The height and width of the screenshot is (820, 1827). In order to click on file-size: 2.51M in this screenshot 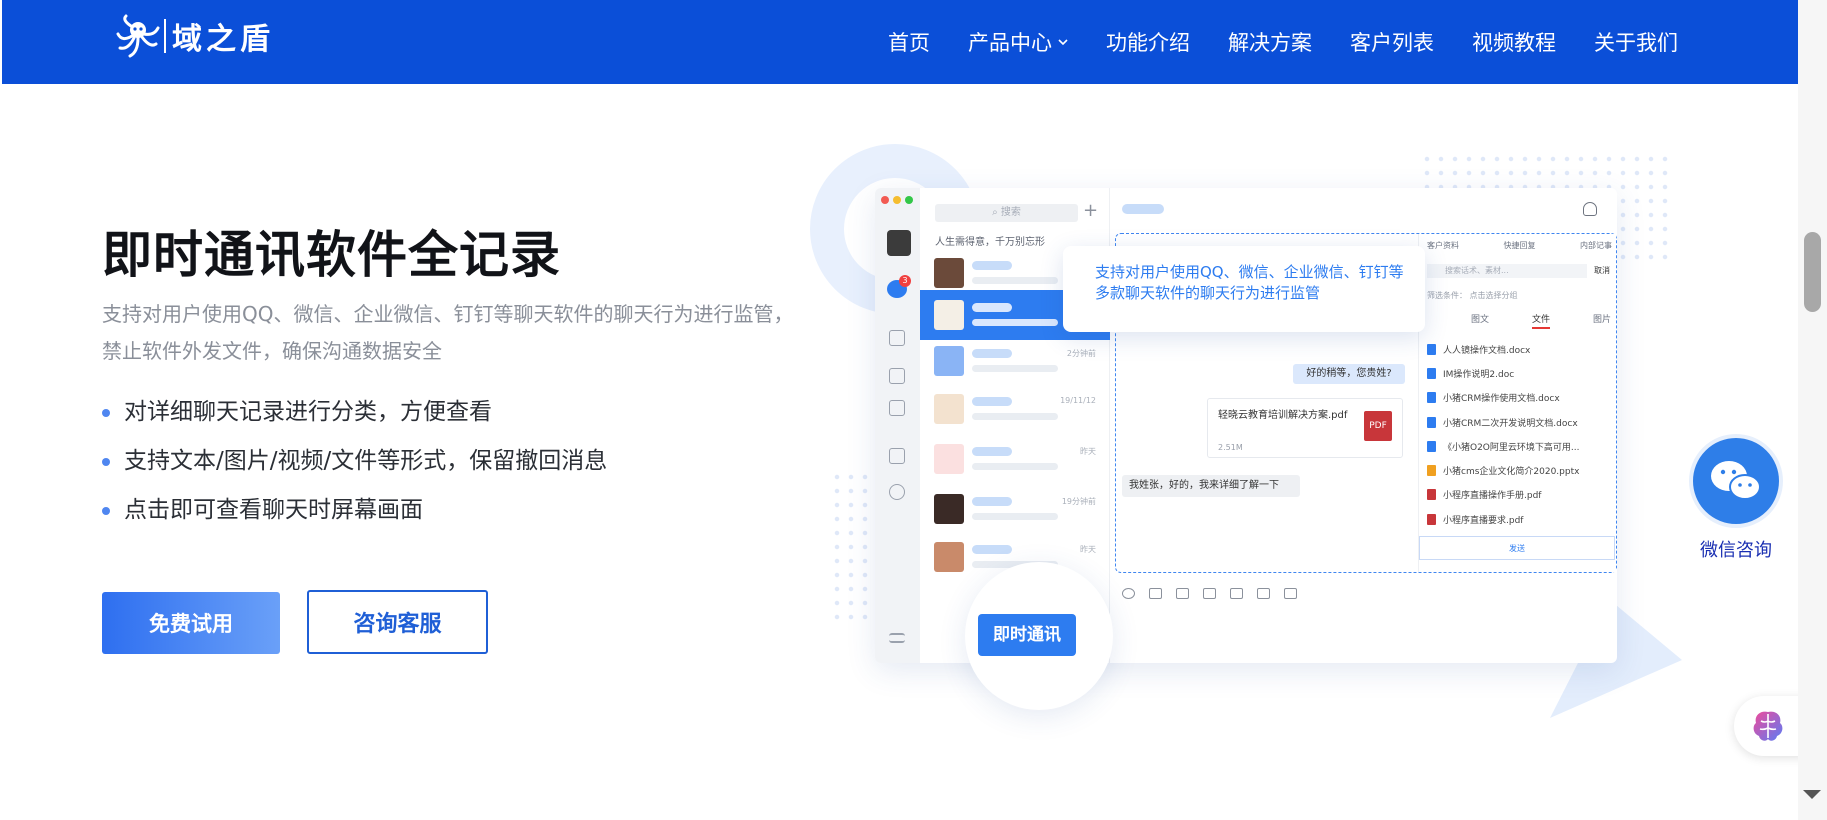, I will do `click(1230, 447)`.